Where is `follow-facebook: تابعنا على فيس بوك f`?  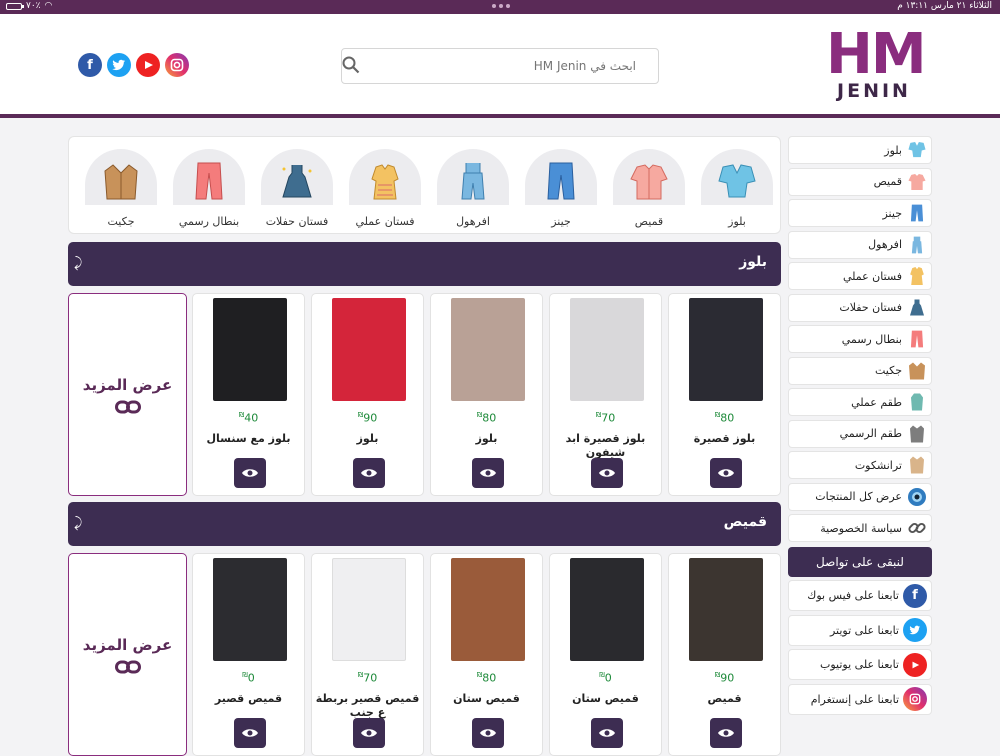
follow-facebook: تابعنا على فيس بوك f is located at coordinates (860, 595).